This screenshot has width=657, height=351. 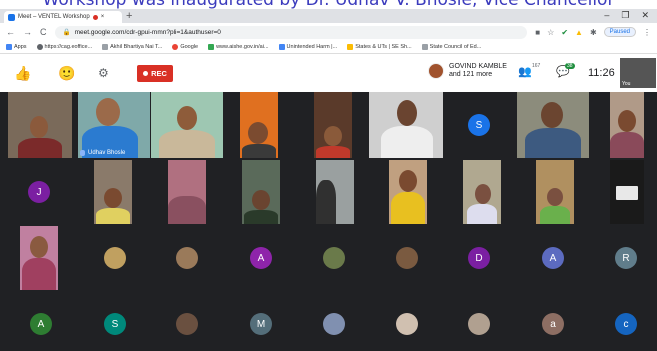 What do you see at coordinates (175, 47) in the screenshot?
I see `google-icon` at bounding box center [175, 47].